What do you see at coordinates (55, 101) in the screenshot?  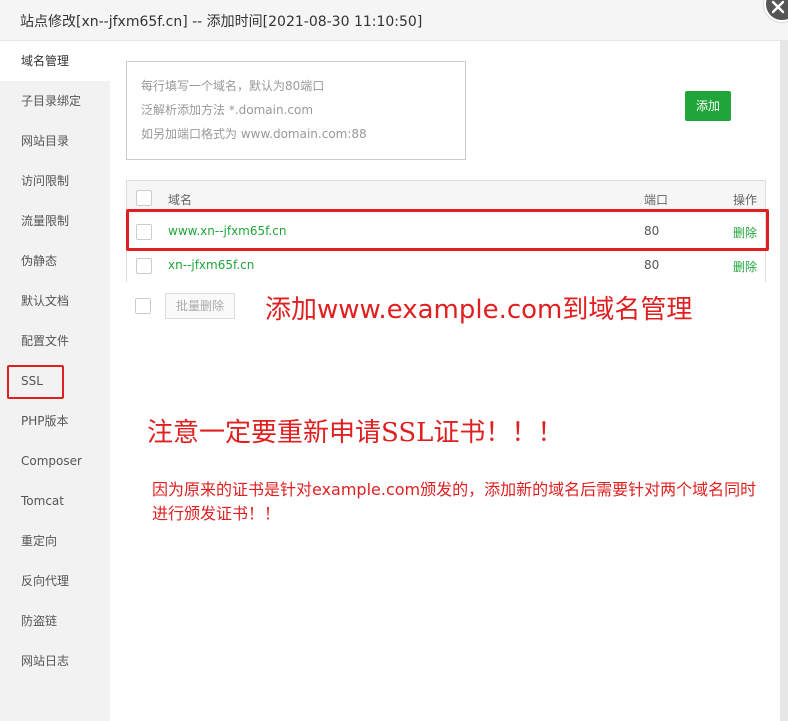 I see `sidebar-item-subdirectory-binding: 子目录绑定` at bounding box center [55, 101].